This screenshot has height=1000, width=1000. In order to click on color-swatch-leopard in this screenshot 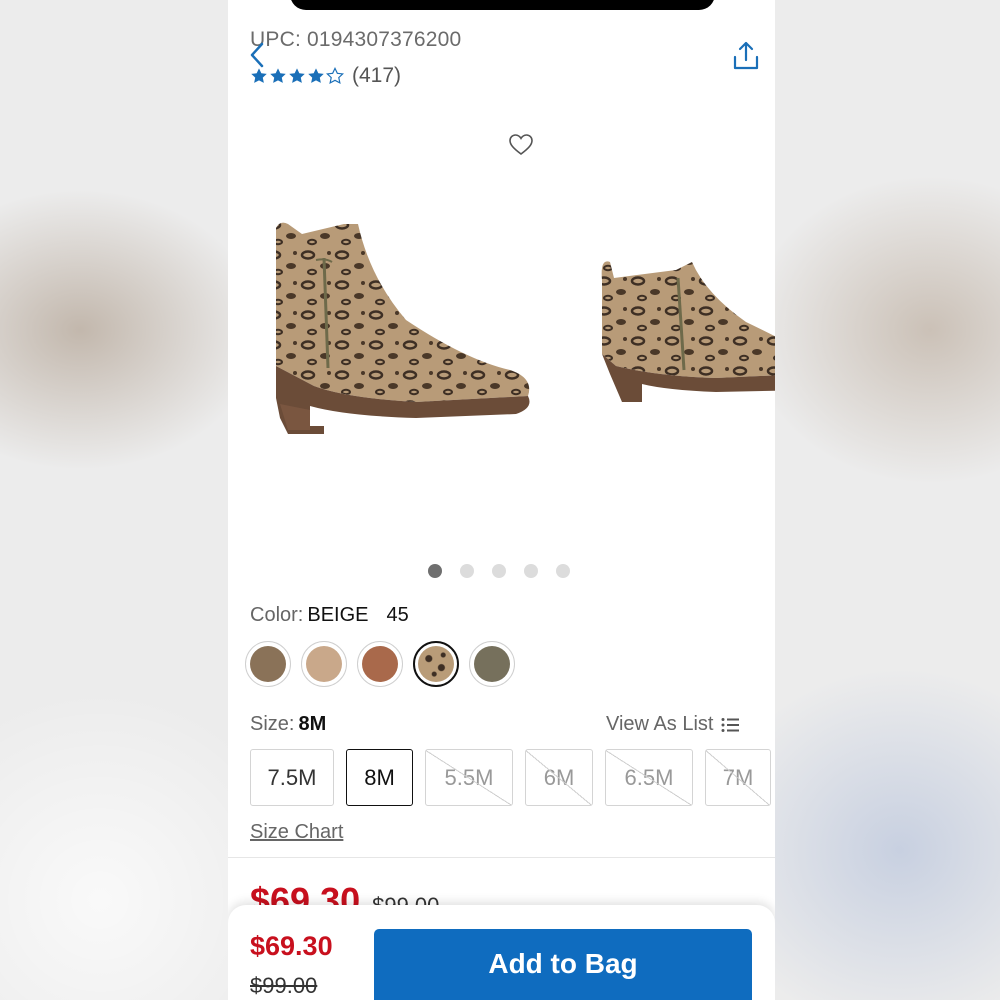, I will do `click(436, 664)`.